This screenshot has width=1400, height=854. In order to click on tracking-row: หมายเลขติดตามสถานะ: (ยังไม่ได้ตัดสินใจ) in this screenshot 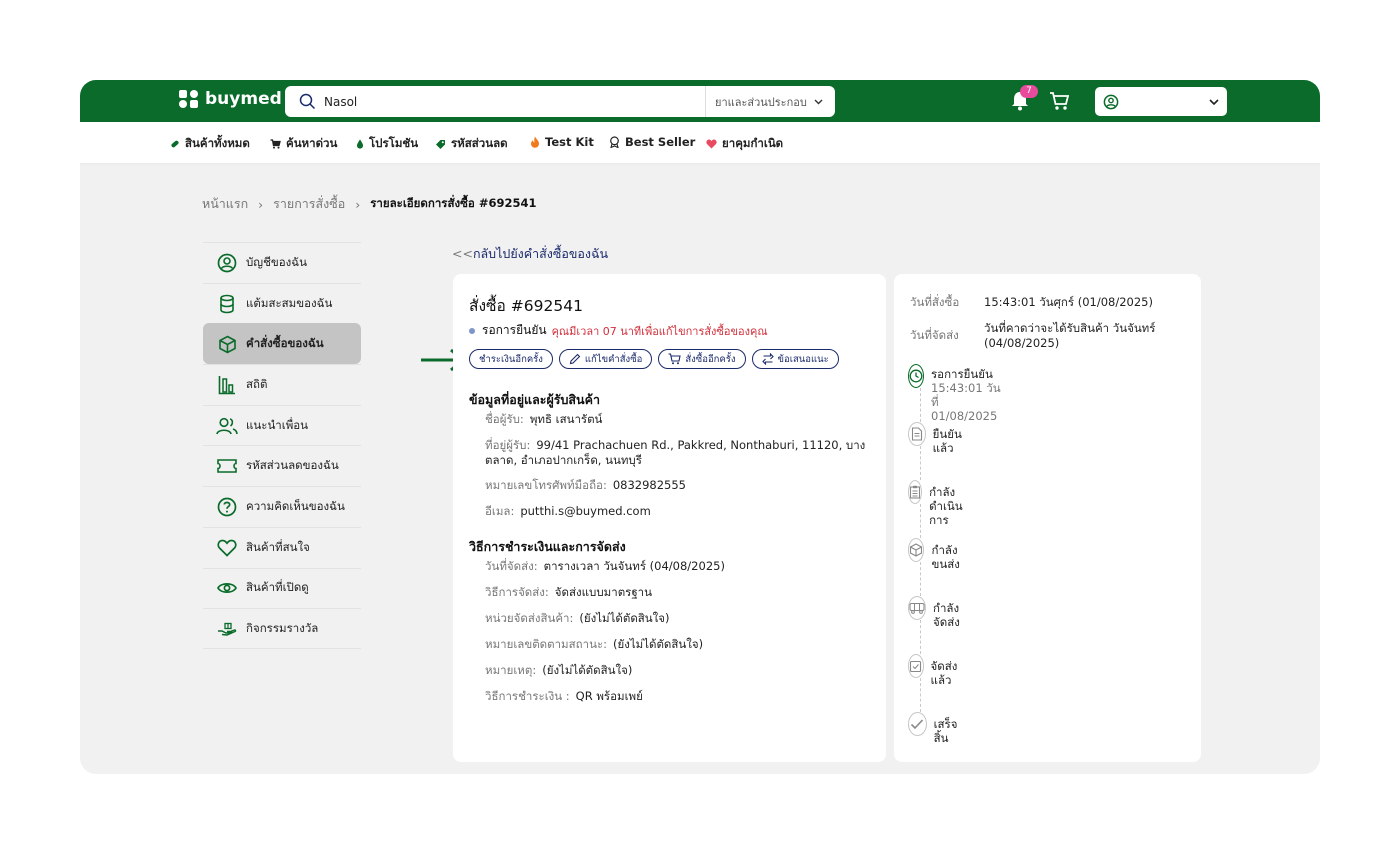, I will do `click(677, 644)`.